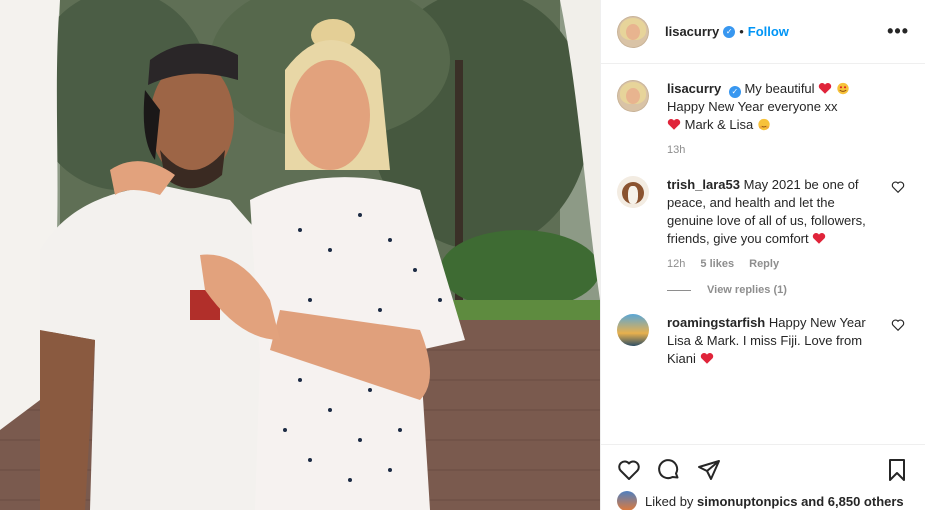 This screenshot has width=925, height=510. Describe the element at coordinates (764, 264) in the screenshot. I see `reply-button: Reply` at that location.